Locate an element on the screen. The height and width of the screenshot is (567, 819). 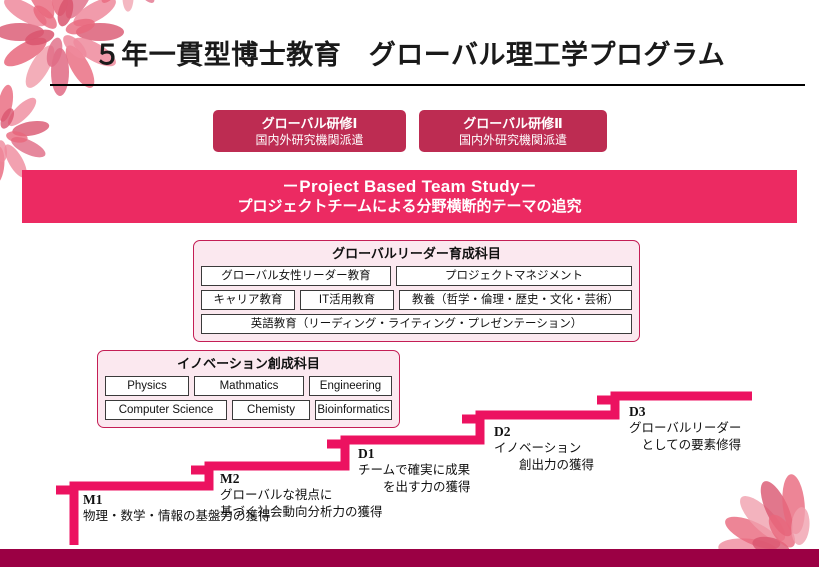
footer-bar is located at coordinates (409, 558).